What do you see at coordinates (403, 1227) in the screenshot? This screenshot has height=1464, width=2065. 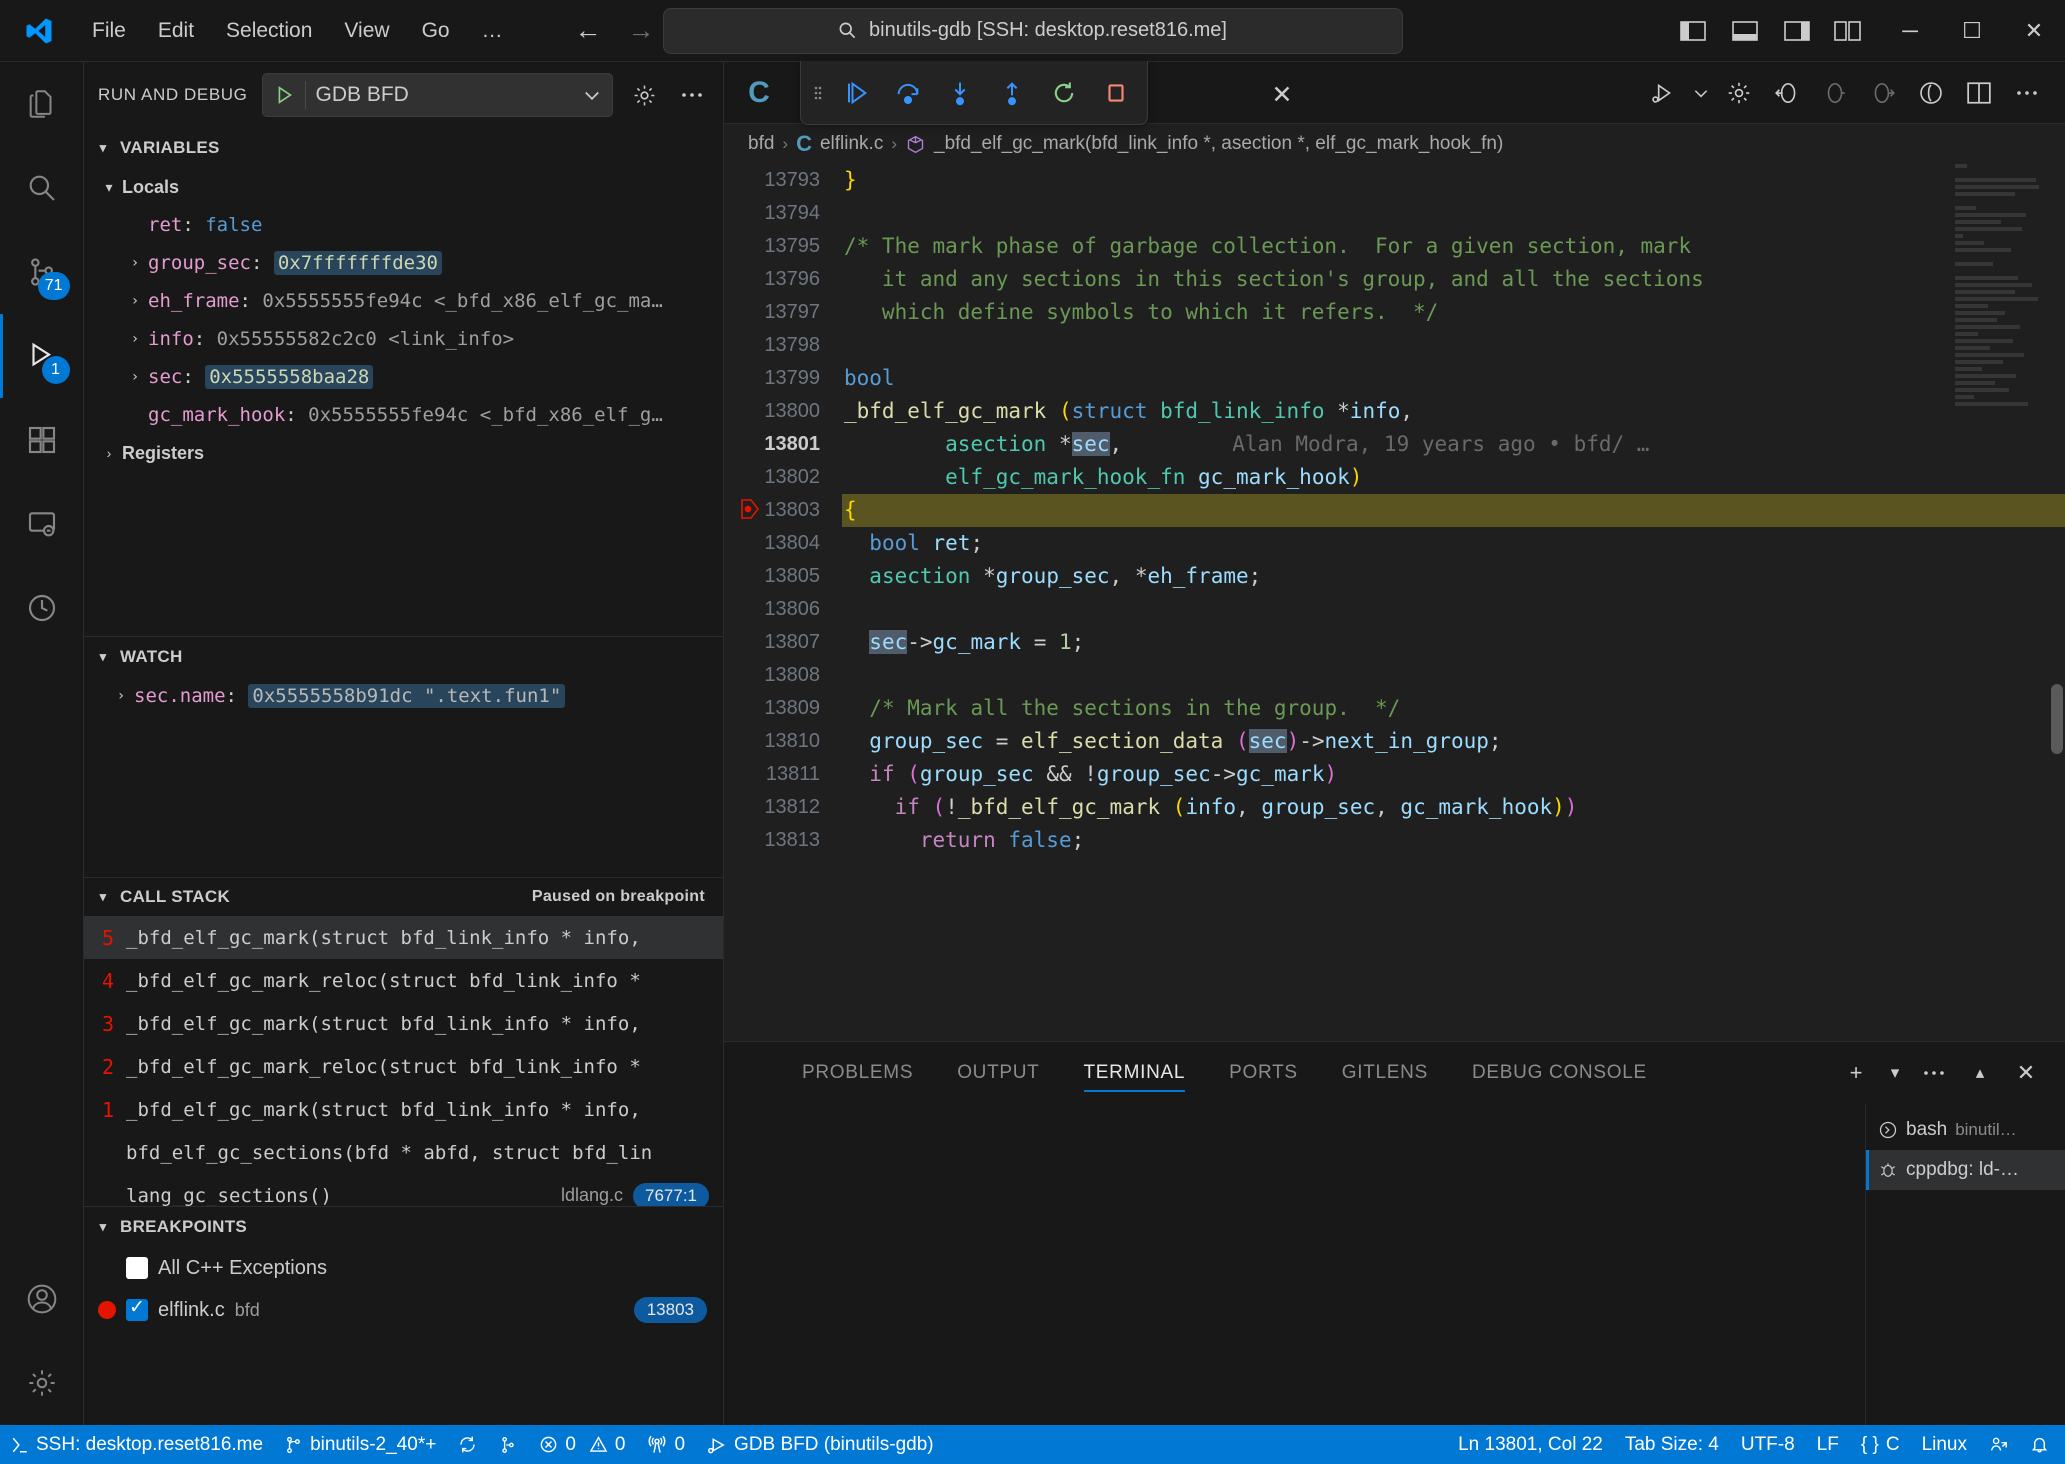 I see `breakpoints-header: ▾ BREAKPOINTS` at bounding box center [403, 1227].